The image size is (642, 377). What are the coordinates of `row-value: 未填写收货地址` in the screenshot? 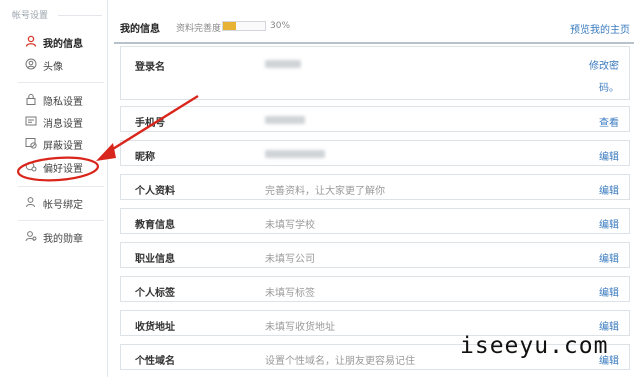 It's located at (300, 327).